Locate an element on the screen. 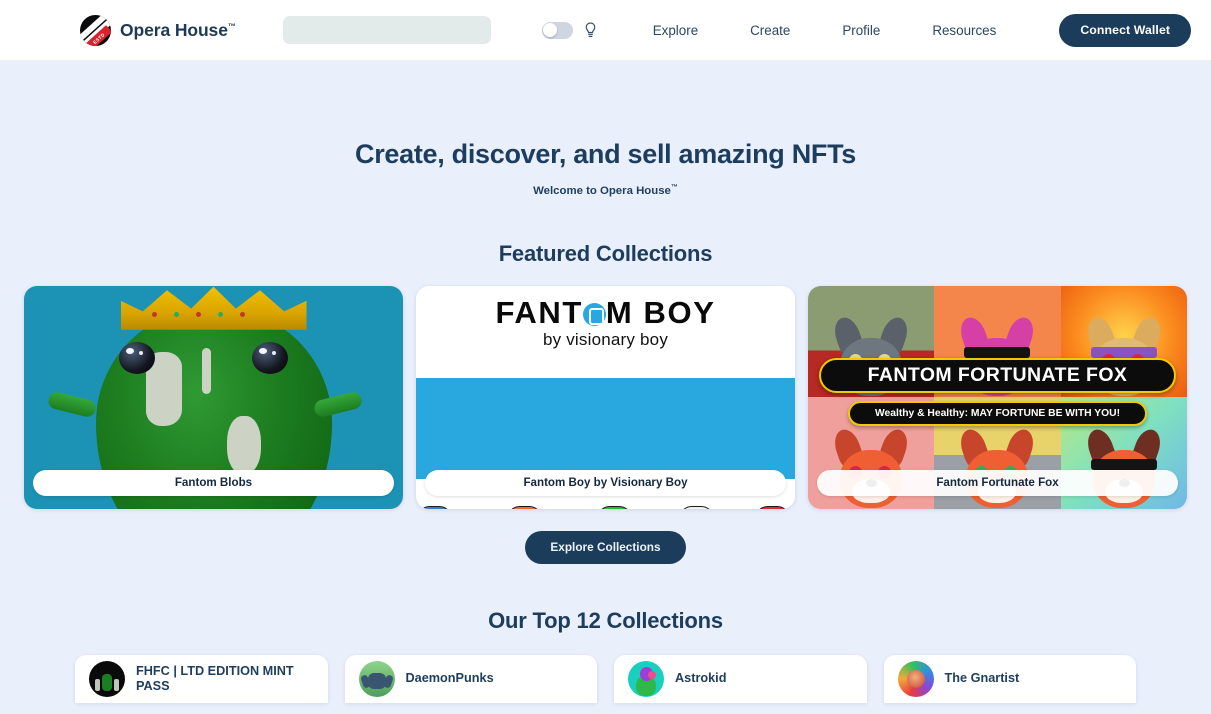  fantom-boy-art-subtitle: by visionary boy is located at coordinates (605, 339).